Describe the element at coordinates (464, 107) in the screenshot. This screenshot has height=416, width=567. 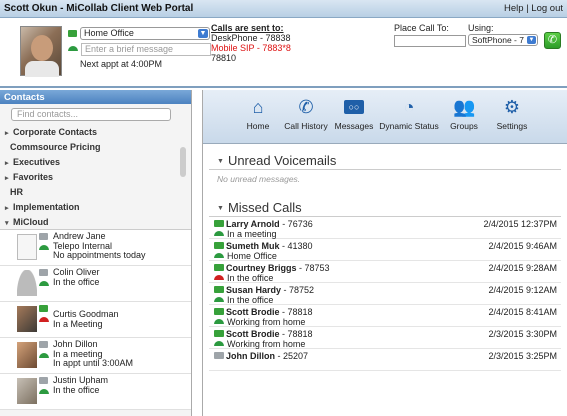
I see `groups-icon: 👥` at that location.